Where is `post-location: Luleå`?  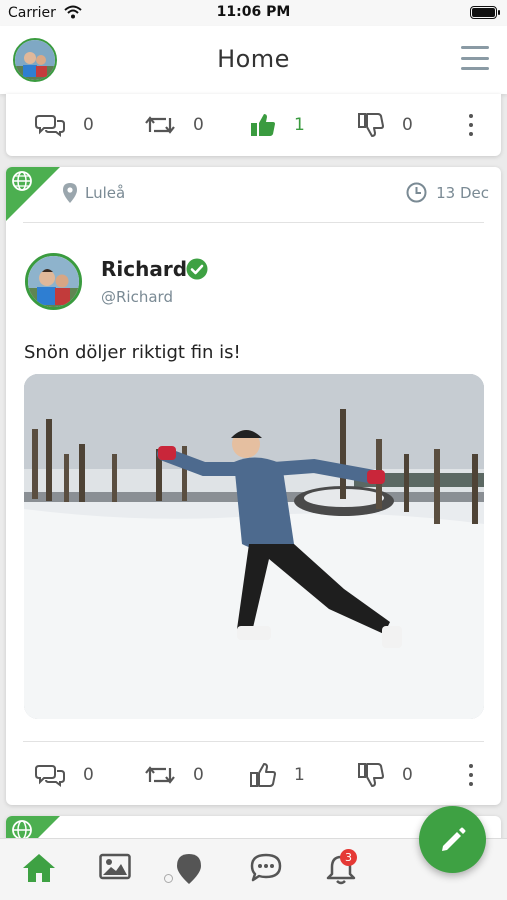 post-location: Luleå is located at coordinates (93, 193).